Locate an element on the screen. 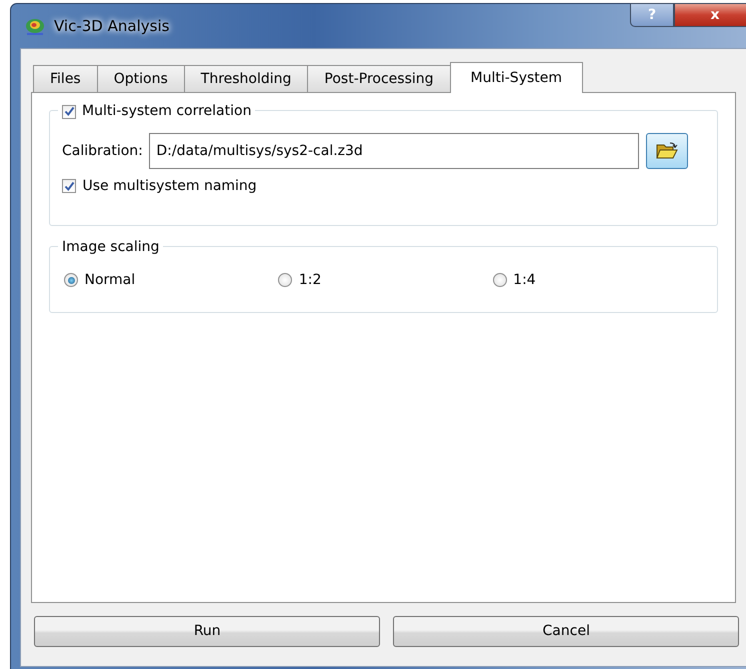 This screenshot has width=746, height=669. calibration-field: D:/data/multisys/sys2-cal.z3d is located at coordinates (394, 151).